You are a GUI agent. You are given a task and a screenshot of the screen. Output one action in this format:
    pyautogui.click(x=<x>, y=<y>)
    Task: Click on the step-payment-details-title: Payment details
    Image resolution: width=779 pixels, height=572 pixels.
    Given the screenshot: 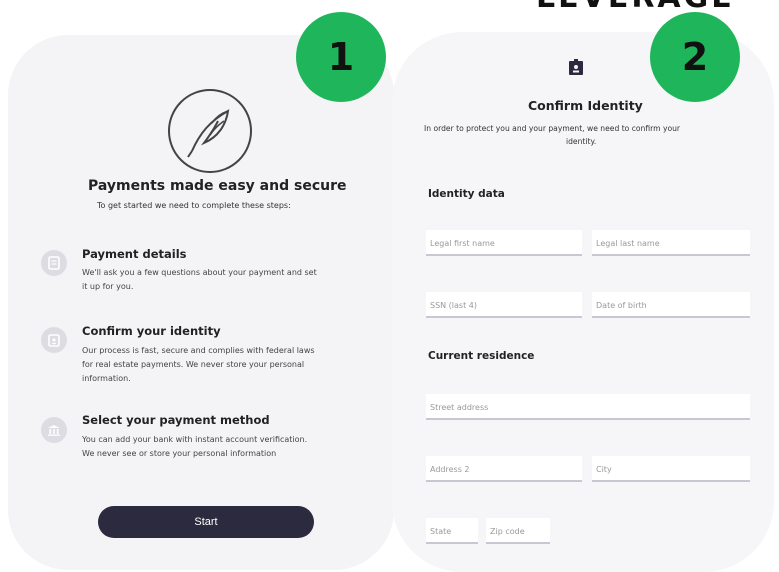 What is the action you would take?
    pyautogui.click(x=134, y=254)
    